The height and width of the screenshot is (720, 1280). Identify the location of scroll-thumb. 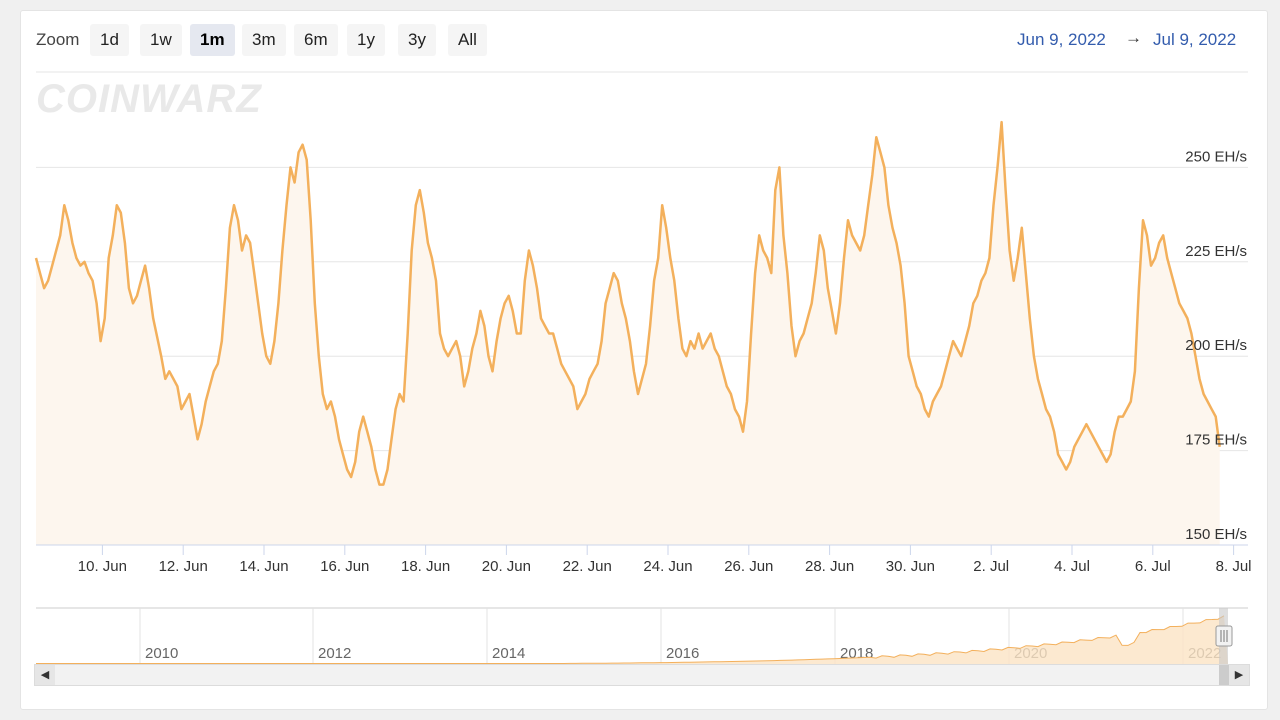
(1224, 675).